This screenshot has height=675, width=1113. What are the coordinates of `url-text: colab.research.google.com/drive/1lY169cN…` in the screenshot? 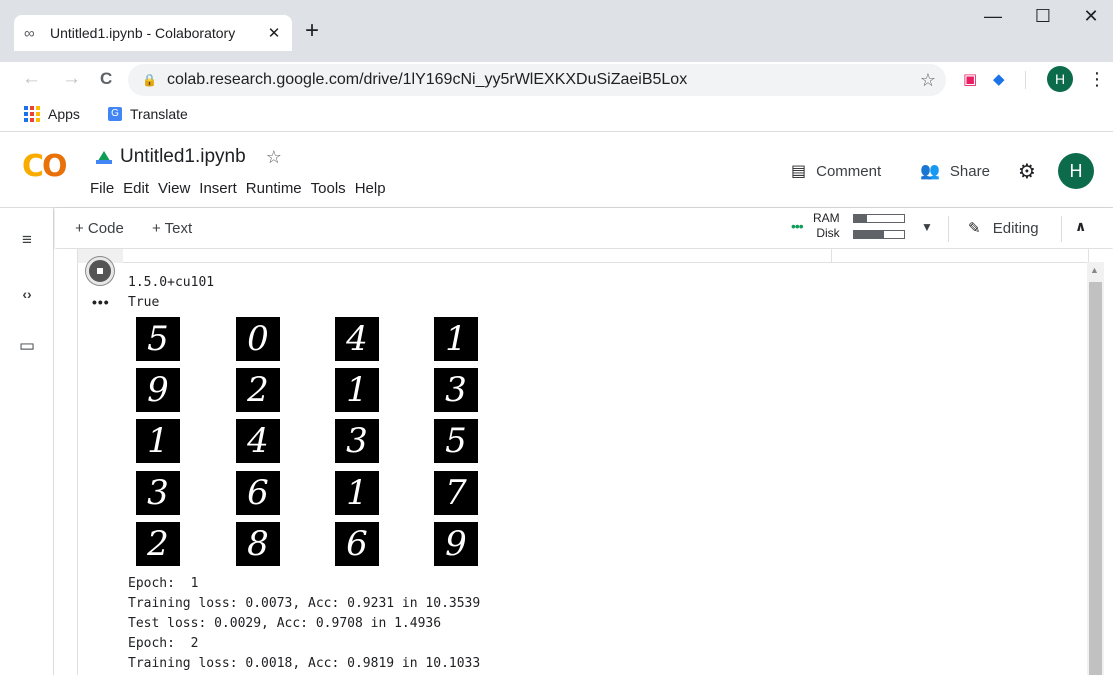 It's located at (427, 79).